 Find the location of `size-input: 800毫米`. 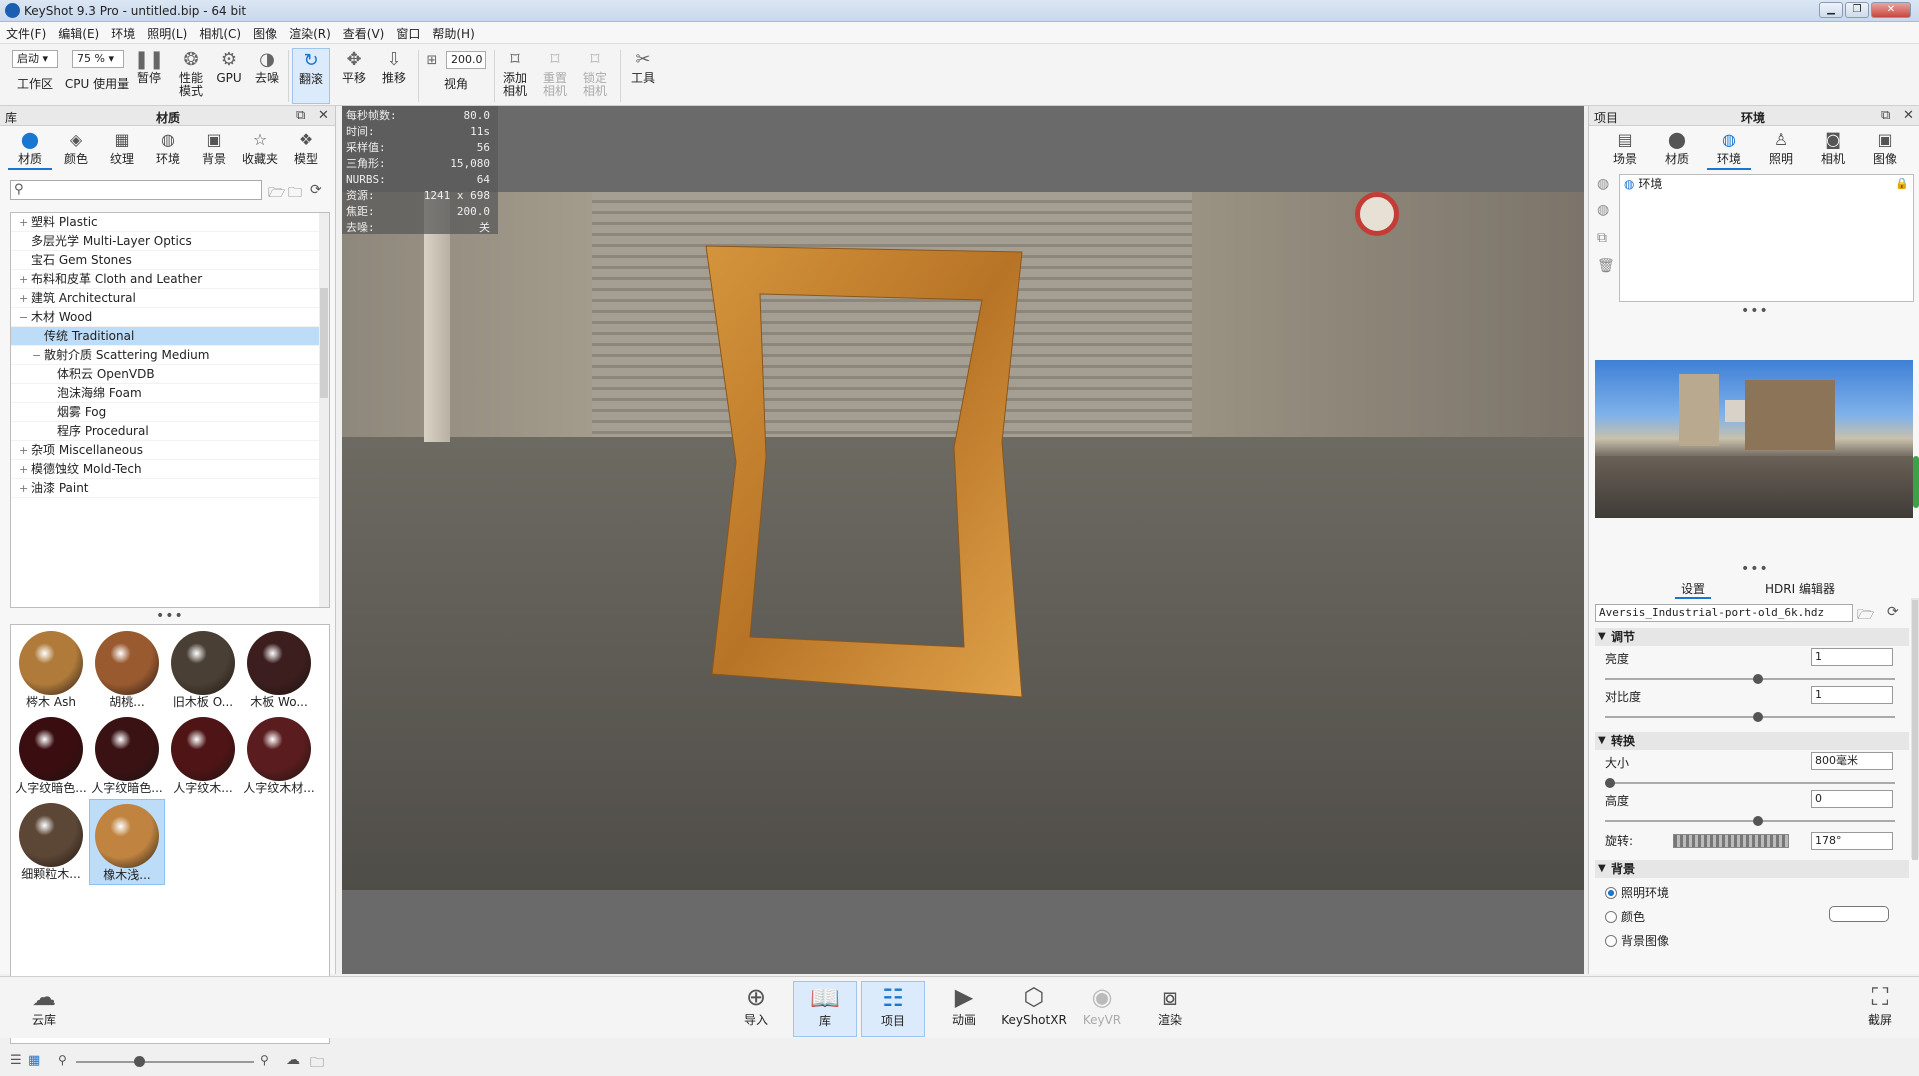

size-input: 800毫米 is located at coordinates (1852, 761).